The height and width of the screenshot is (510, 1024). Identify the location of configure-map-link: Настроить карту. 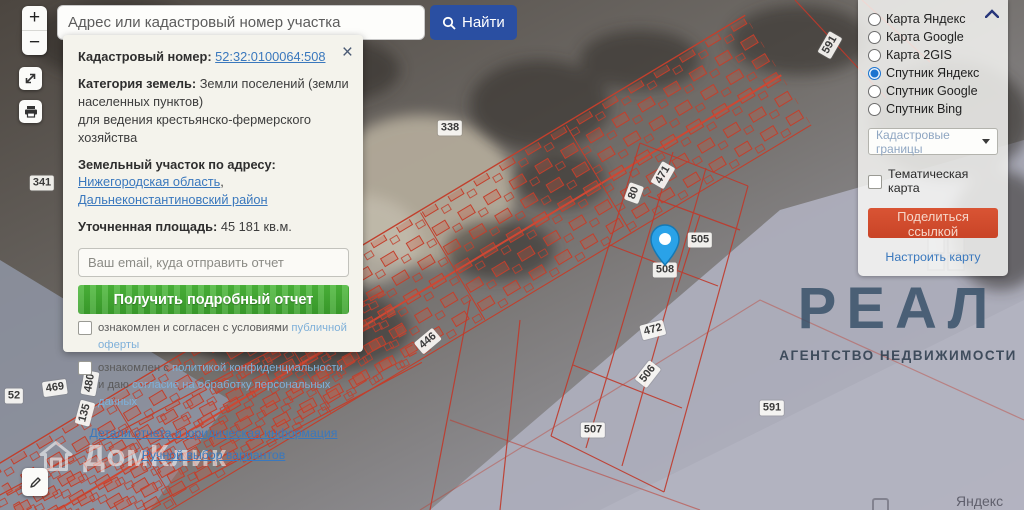
(932, 257).